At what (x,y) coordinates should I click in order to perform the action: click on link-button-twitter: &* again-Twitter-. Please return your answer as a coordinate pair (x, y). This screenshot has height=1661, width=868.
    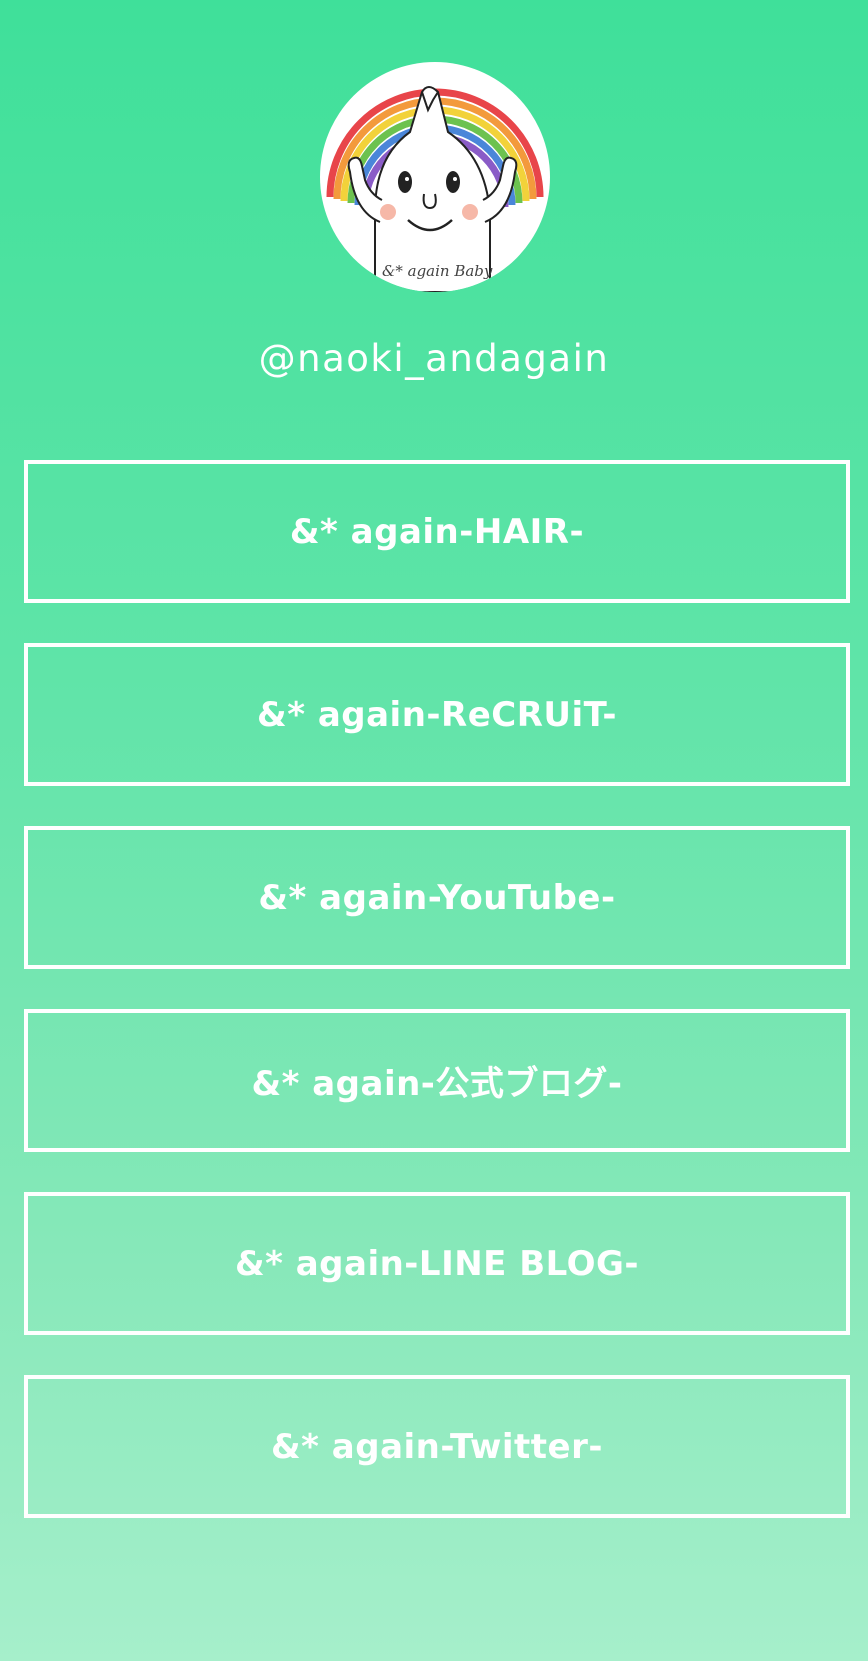
    Looking at the image, I should click on (437, 1446).